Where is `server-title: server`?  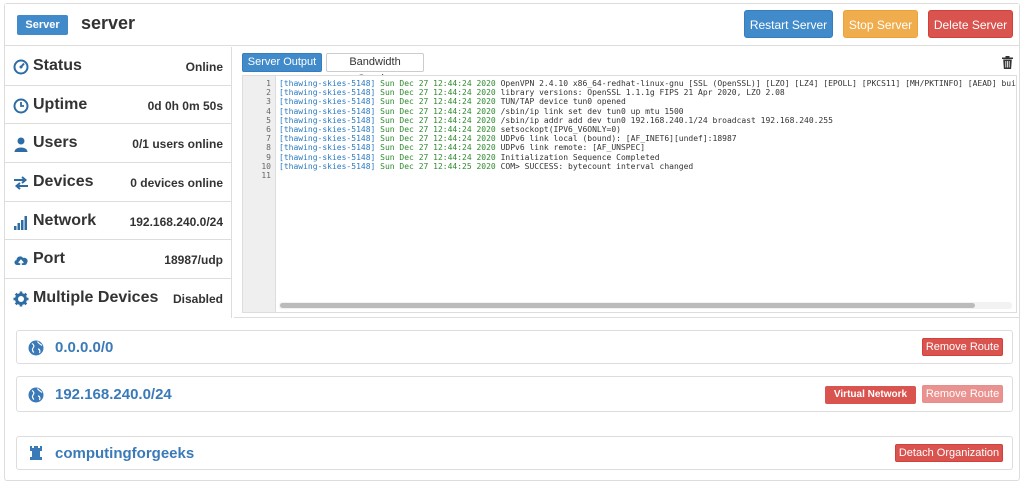 server-title: server is located at coordinates (108, 23).